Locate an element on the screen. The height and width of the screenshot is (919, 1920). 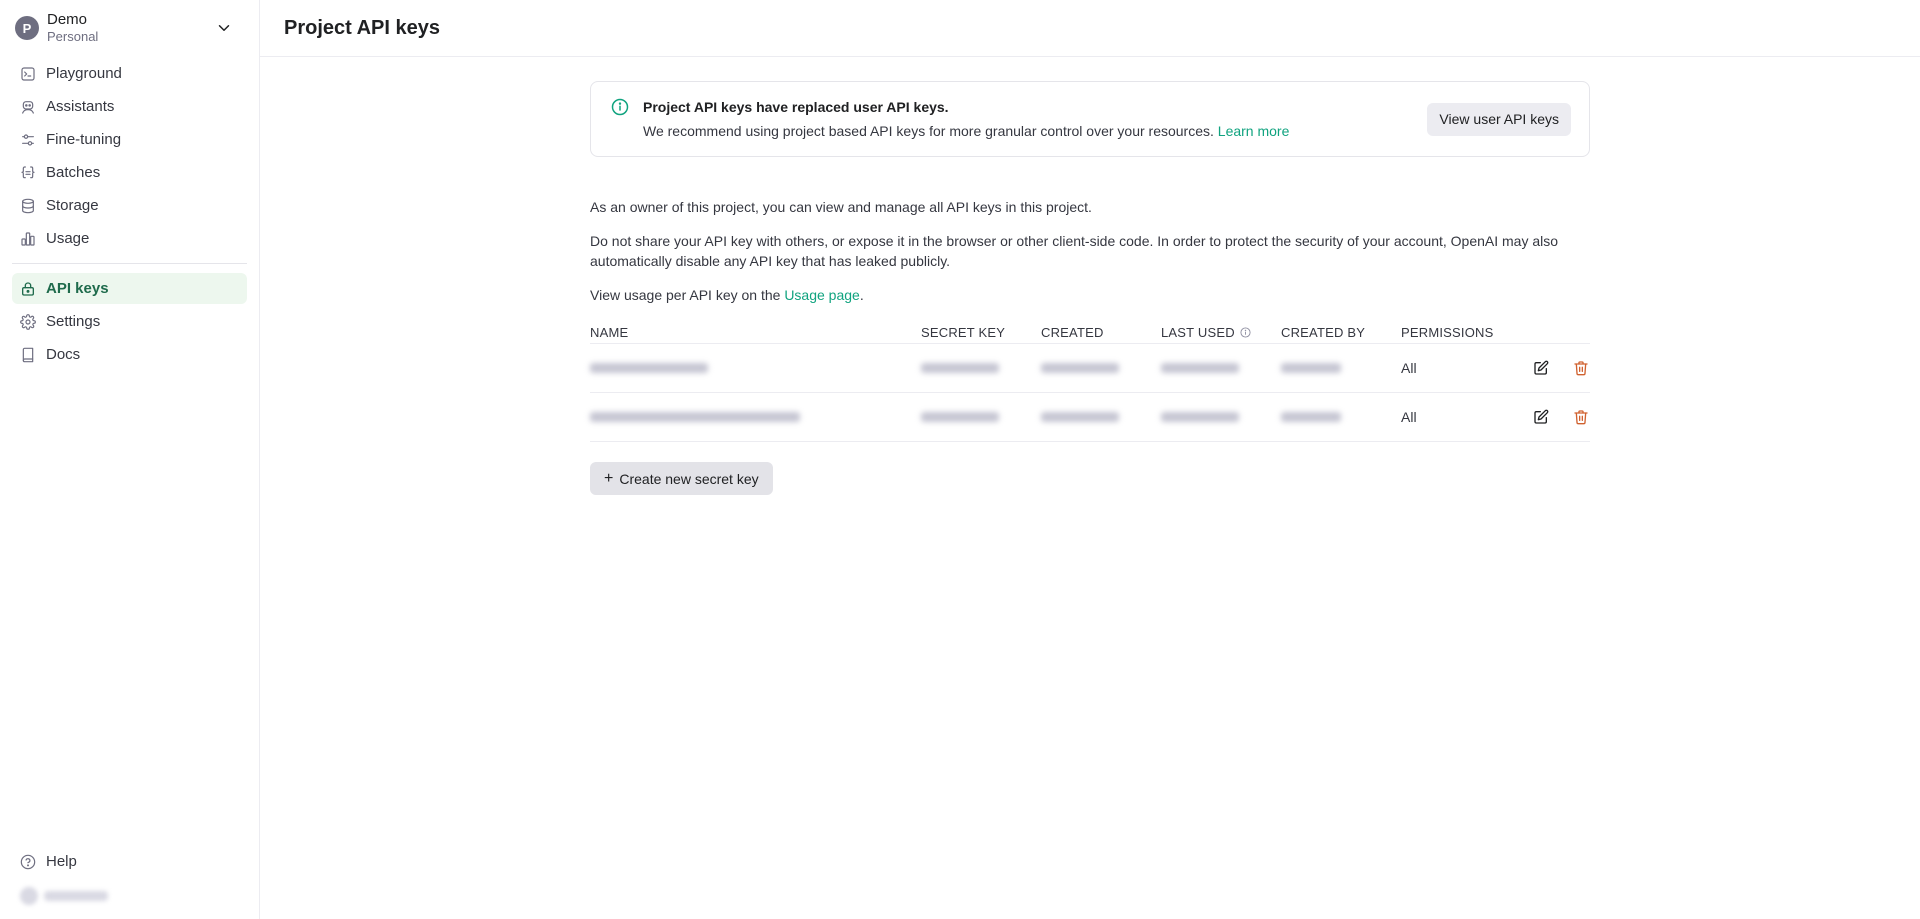
sidebar-item-label: Settings is located at coordinates (73, 321).